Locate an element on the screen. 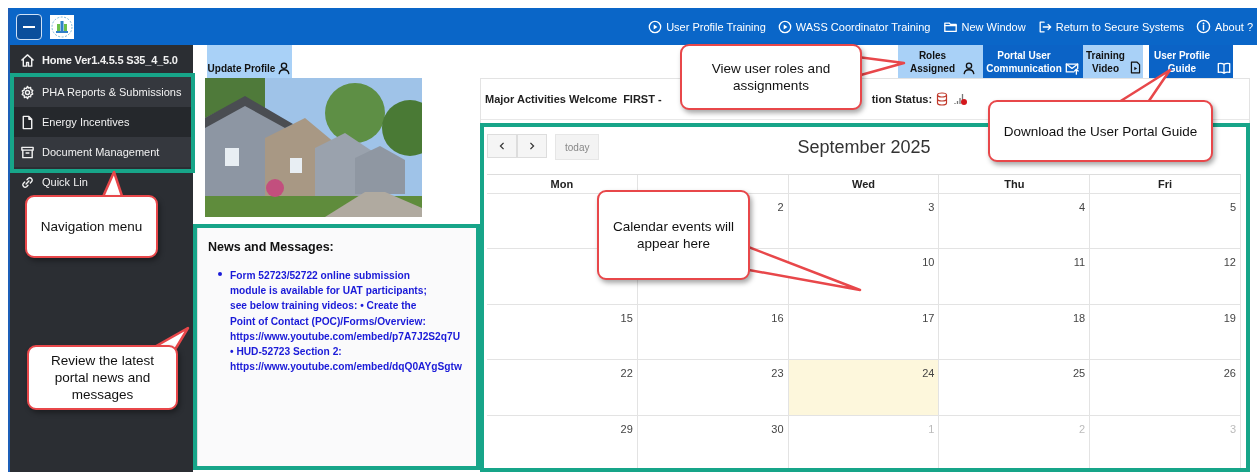  previous-button is located at coordinates (502, 146).